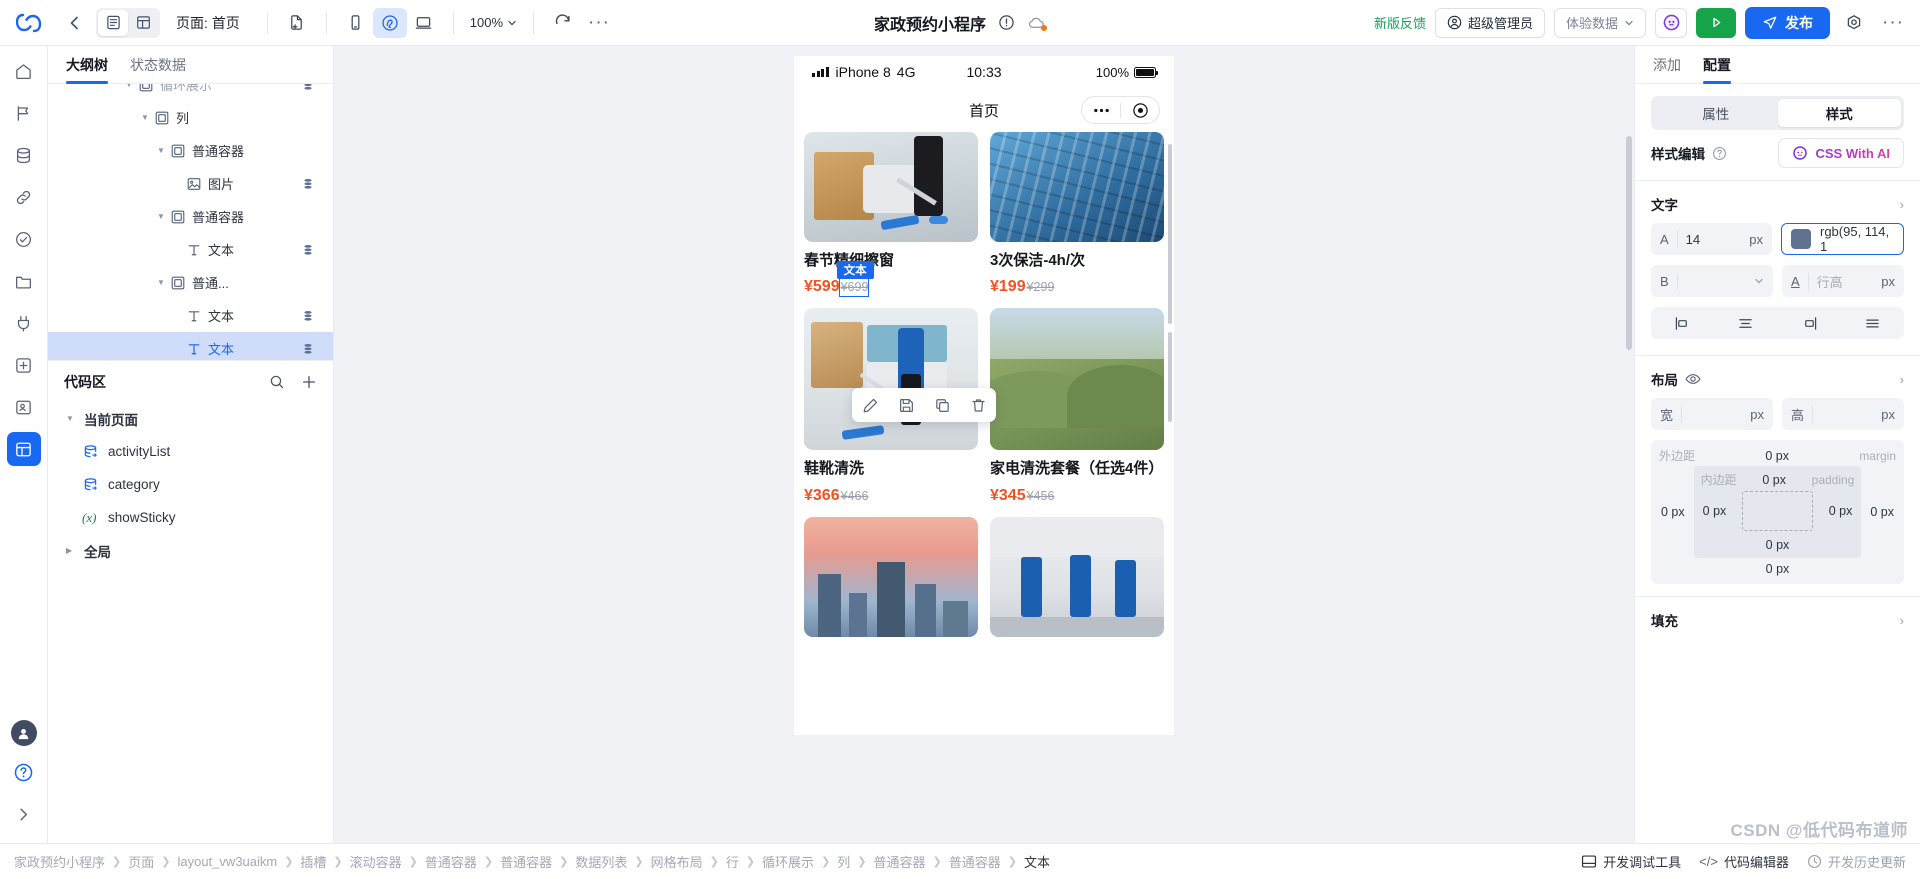 This screenshot has width=1920, height=879. What do you see at coordinates (855, 279) in the screenshot?
I see `selected-text-element: 文本 ¥699` at bounding box center [855, 279].